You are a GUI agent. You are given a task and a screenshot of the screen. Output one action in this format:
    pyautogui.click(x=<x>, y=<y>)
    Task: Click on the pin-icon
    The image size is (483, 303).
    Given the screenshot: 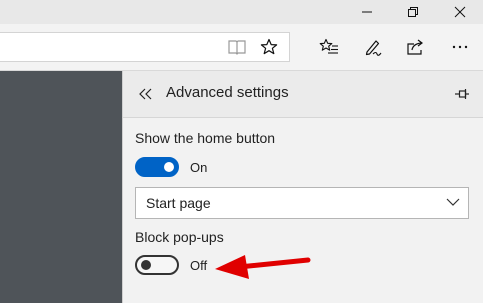 What is the action you would take?
    pyautogui.click(x=462, y=94)
    